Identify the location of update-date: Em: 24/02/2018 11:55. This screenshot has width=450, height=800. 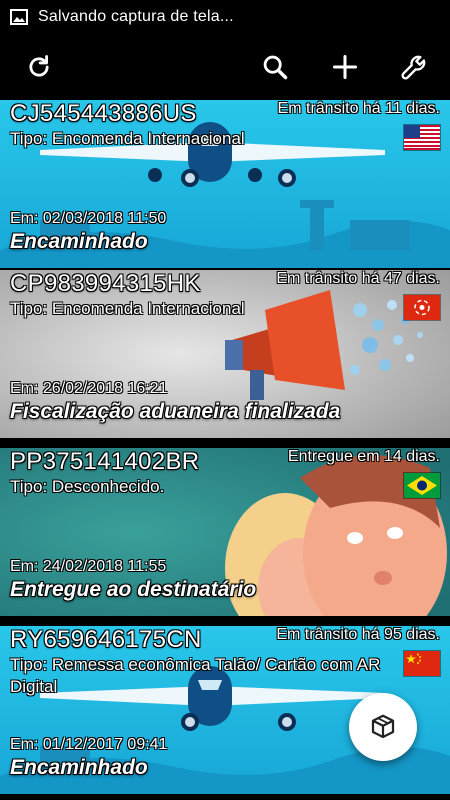
(88, 566).